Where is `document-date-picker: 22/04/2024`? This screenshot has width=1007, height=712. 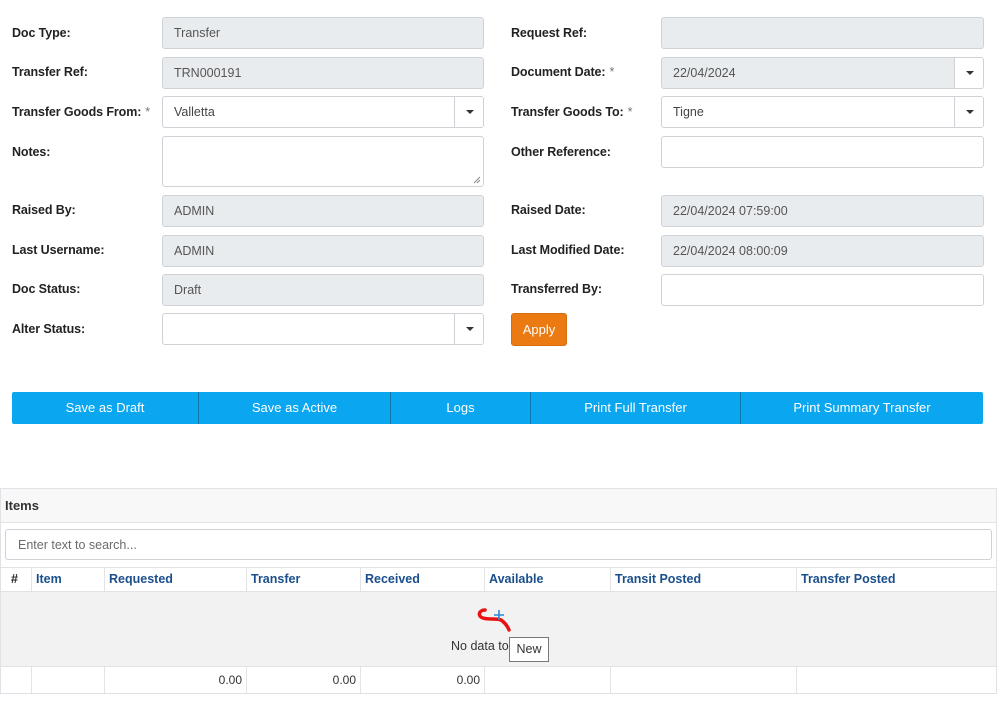 document-date-picker: 22/04/2024 is located at coordinates (822, 73).